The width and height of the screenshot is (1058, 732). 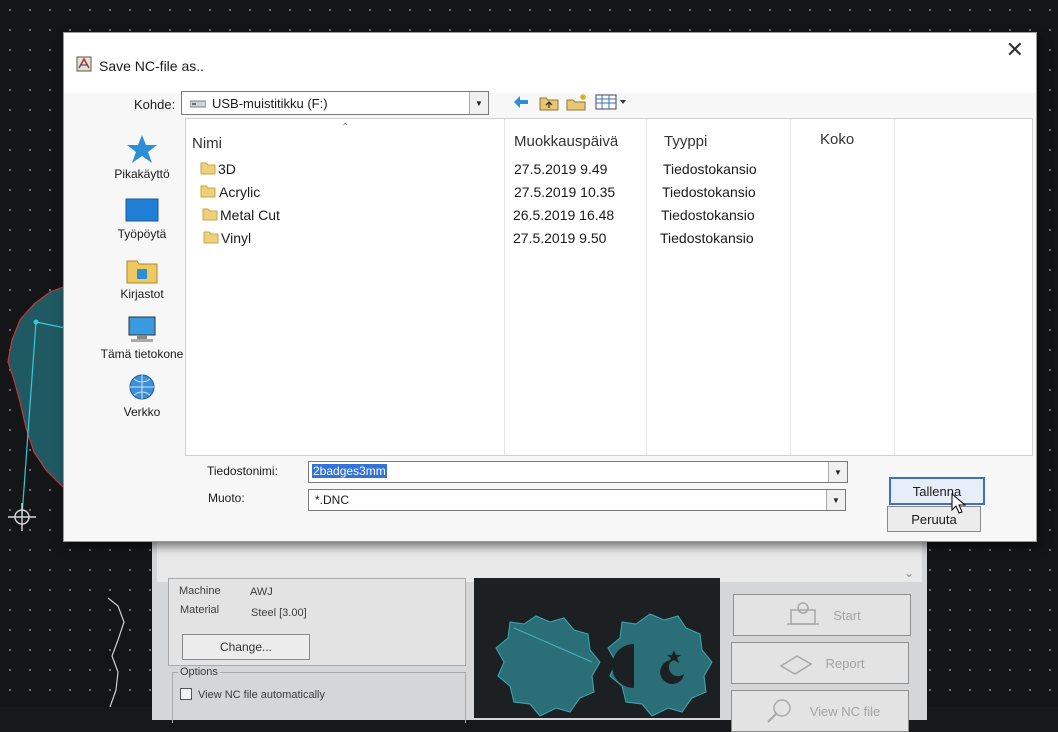 What do you see at coordinates (845, 663) in the screenshot?
I see `report-label: Report` at bounding box center [845, 663].